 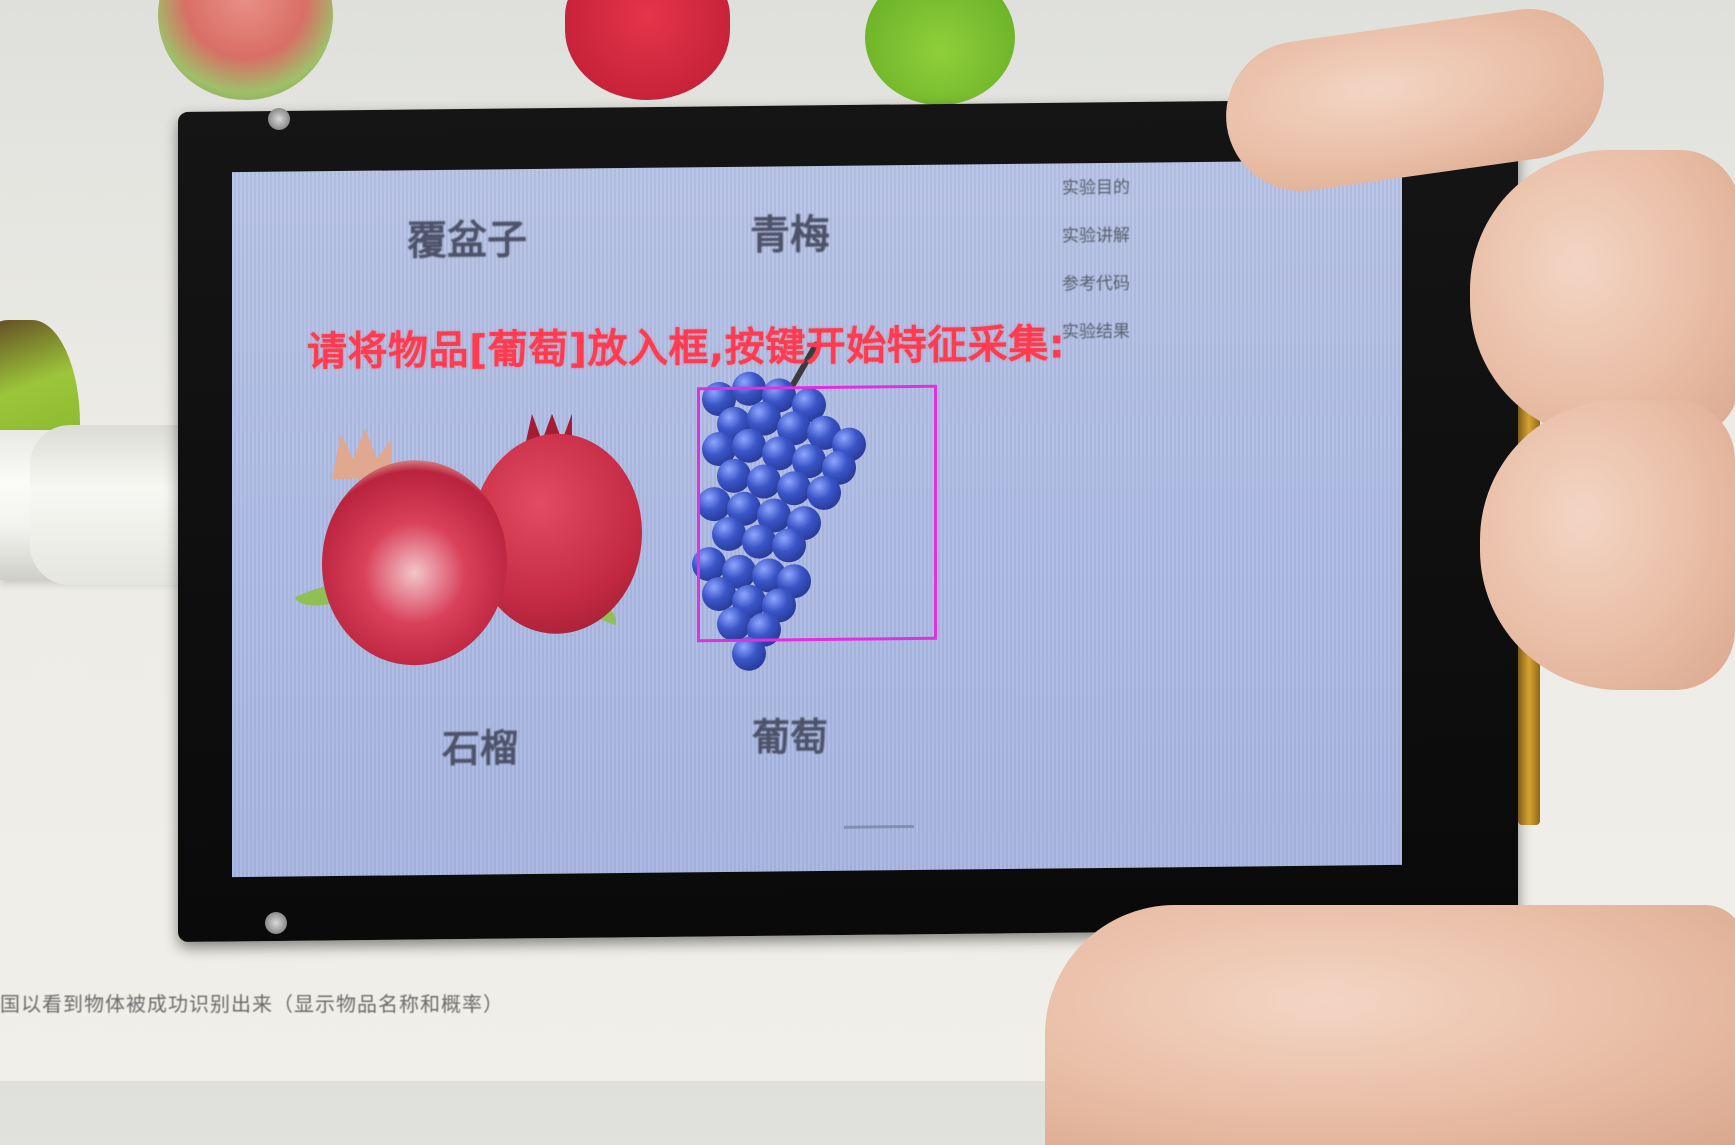 I want to click on sidebar-item: 实验结果, so click(x=1096, y=332).